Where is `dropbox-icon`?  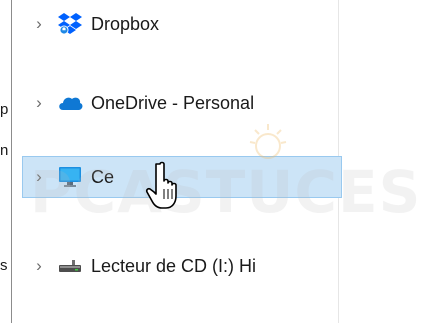
dropbox-icon is located at coordinates (70, 24).